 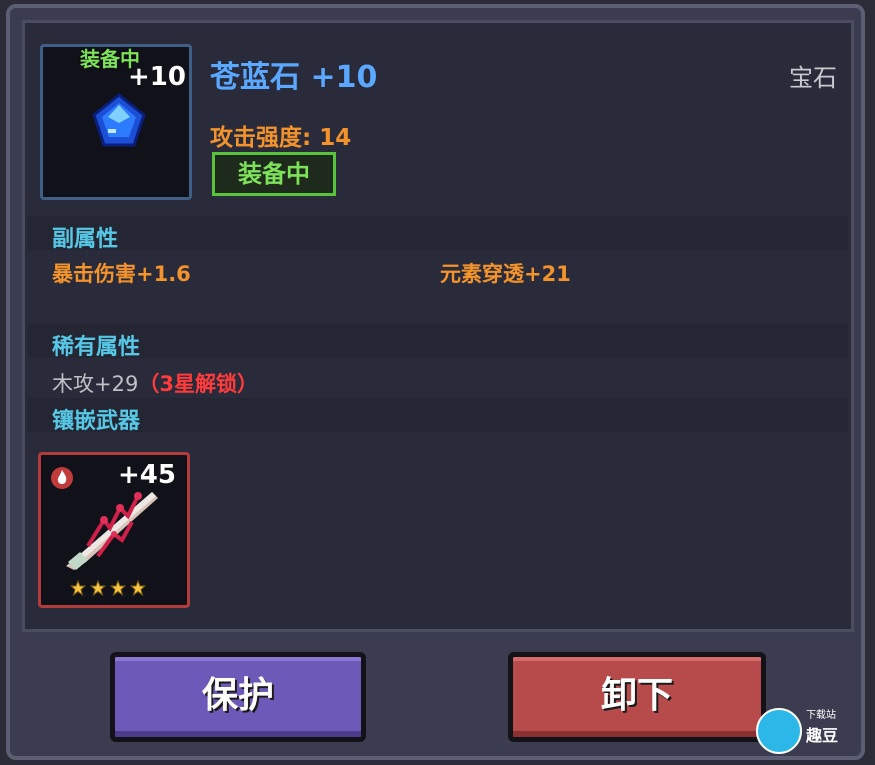 I want to click on rare-stat-value: 木攻+29, so click(x=95, y=384).